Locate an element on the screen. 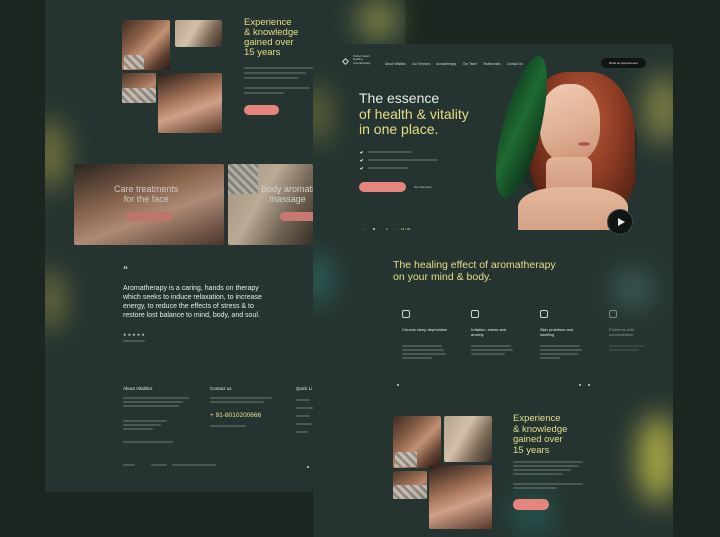  face-care-card: Care treatments for the face is located at coordinates (149, 204).